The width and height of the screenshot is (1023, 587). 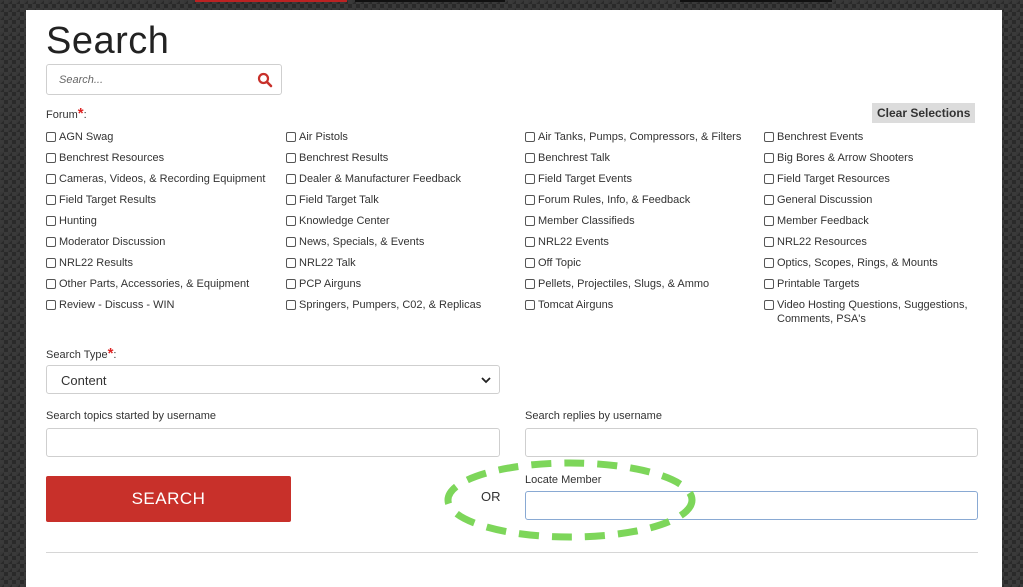 I want to click on top-nav-fragment, so click(x=756, y=1).